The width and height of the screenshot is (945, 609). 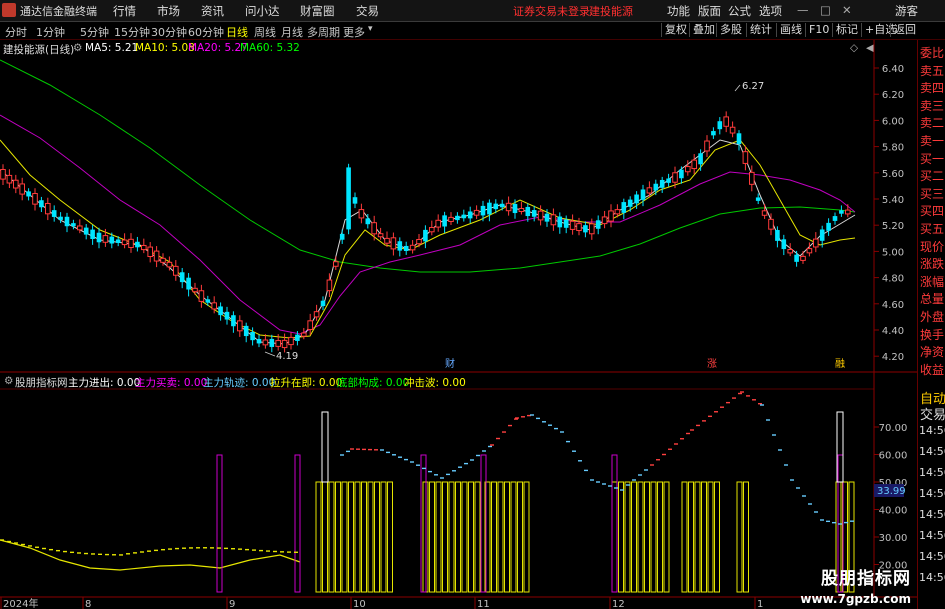 What do you see at coordinates (703, 30) in the screenshot?
I see `overlay-button: 叠加` at bounding box center [703, 30].